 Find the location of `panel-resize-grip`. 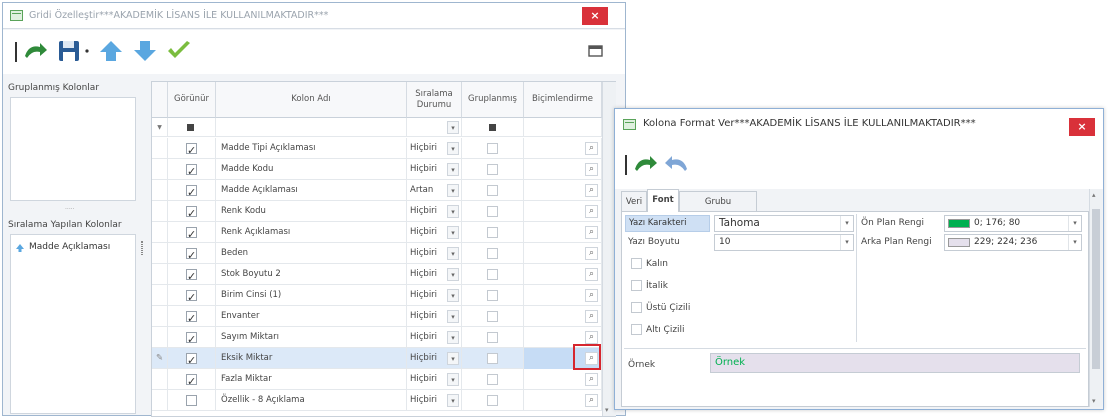

panel-resize-grip is located at coordinates (142, 248).